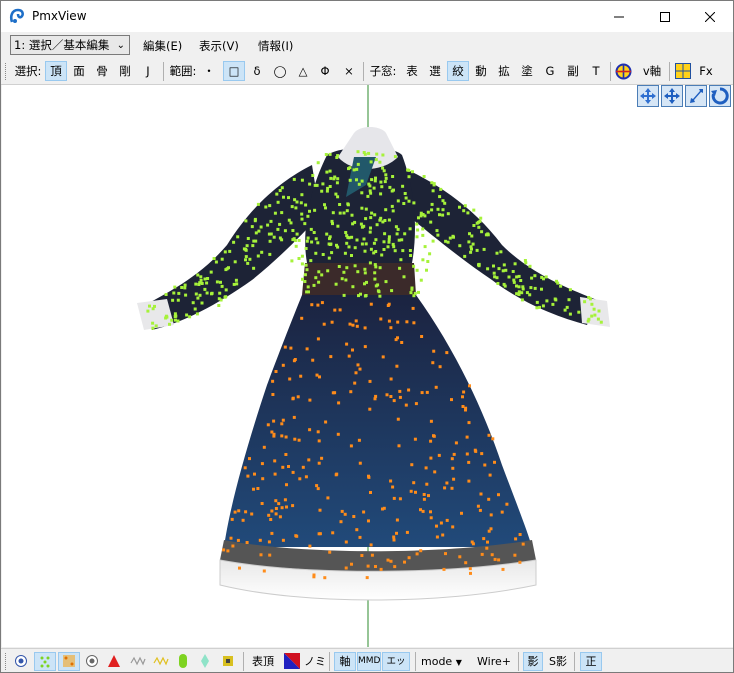  I want to click on toolbar-grip, so click(7, 71).